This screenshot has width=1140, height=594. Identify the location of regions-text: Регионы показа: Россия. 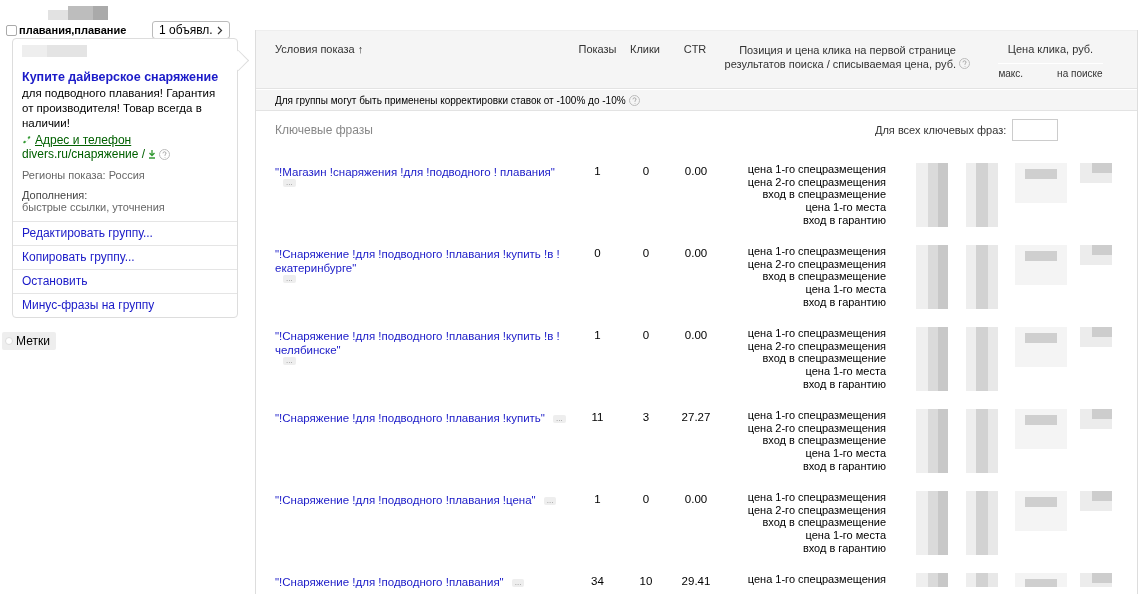
(84, 175).